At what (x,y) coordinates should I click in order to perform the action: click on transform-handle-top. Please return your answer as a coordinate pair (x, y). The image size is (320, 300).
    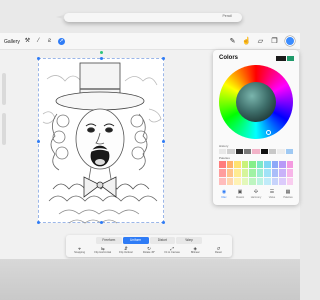
    Looking at the image, I should click on (101, 58).